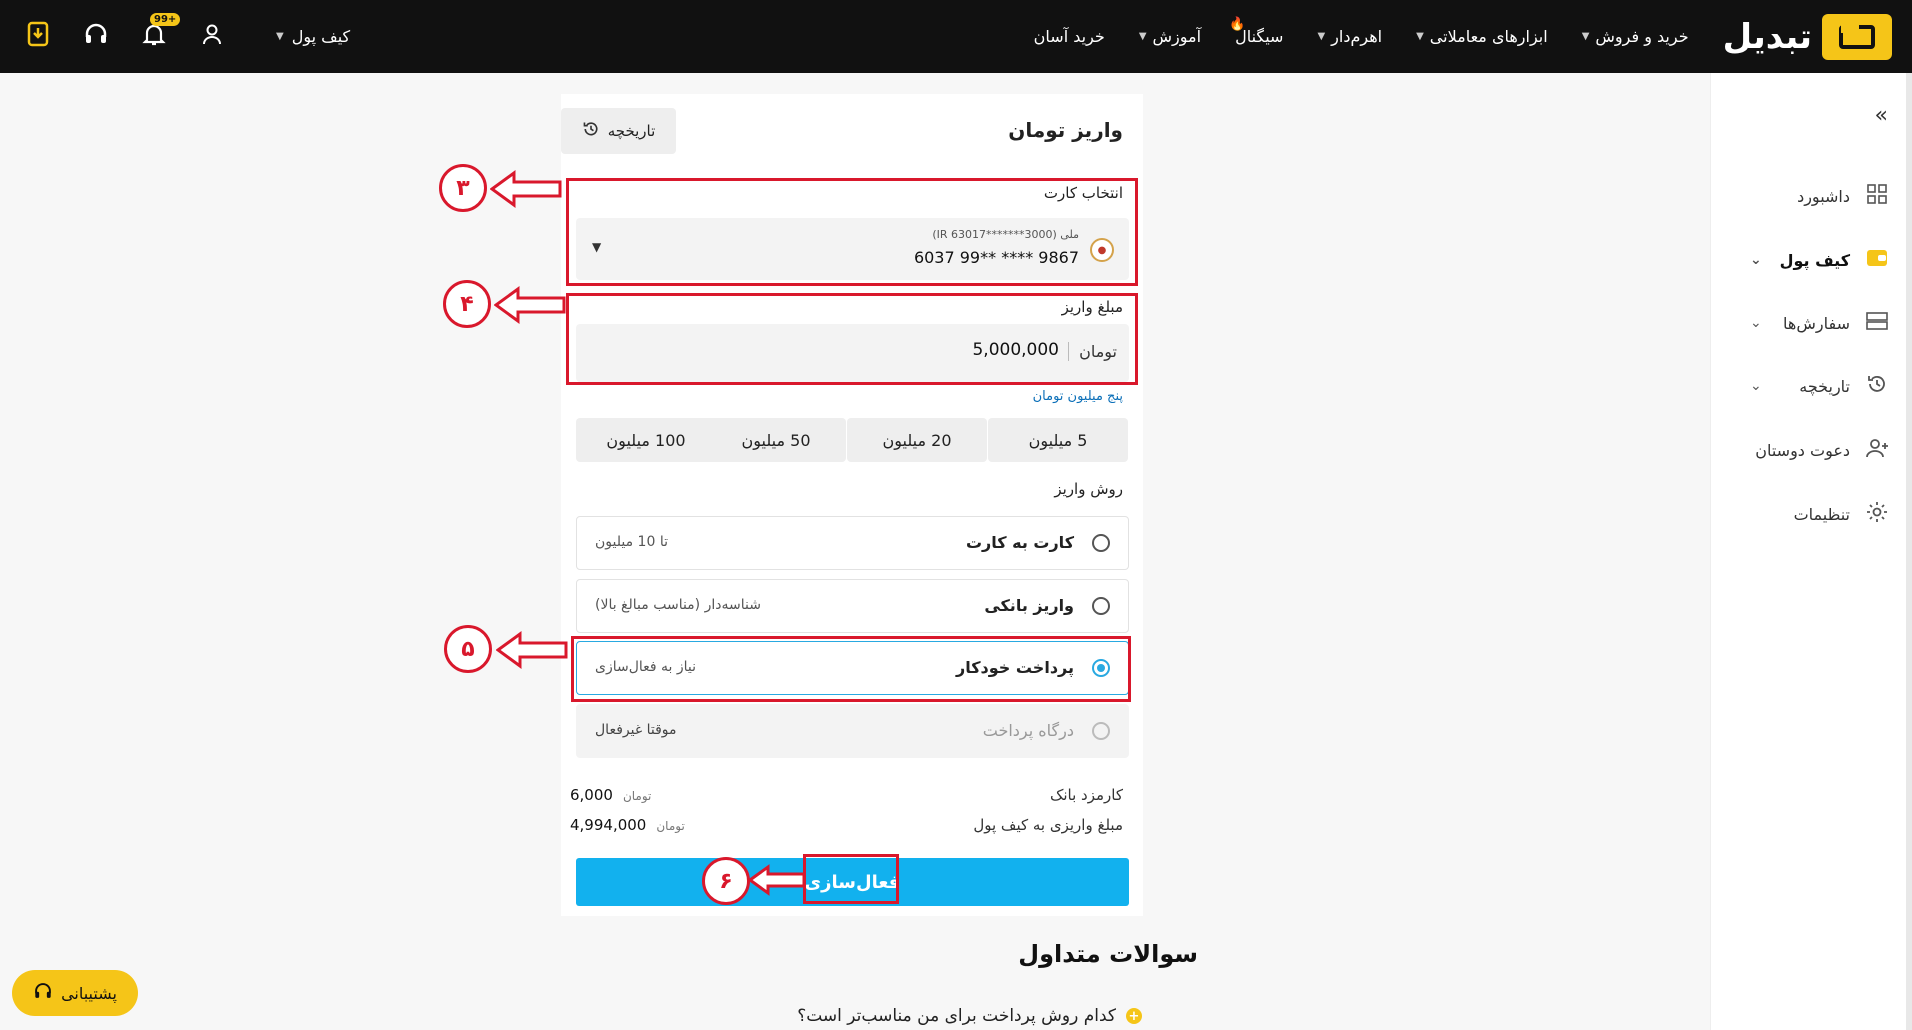 The width and height of the screenshot is (1912, 1030). I want to click on nav-education: آموزش ▼, so click(1170, 36).